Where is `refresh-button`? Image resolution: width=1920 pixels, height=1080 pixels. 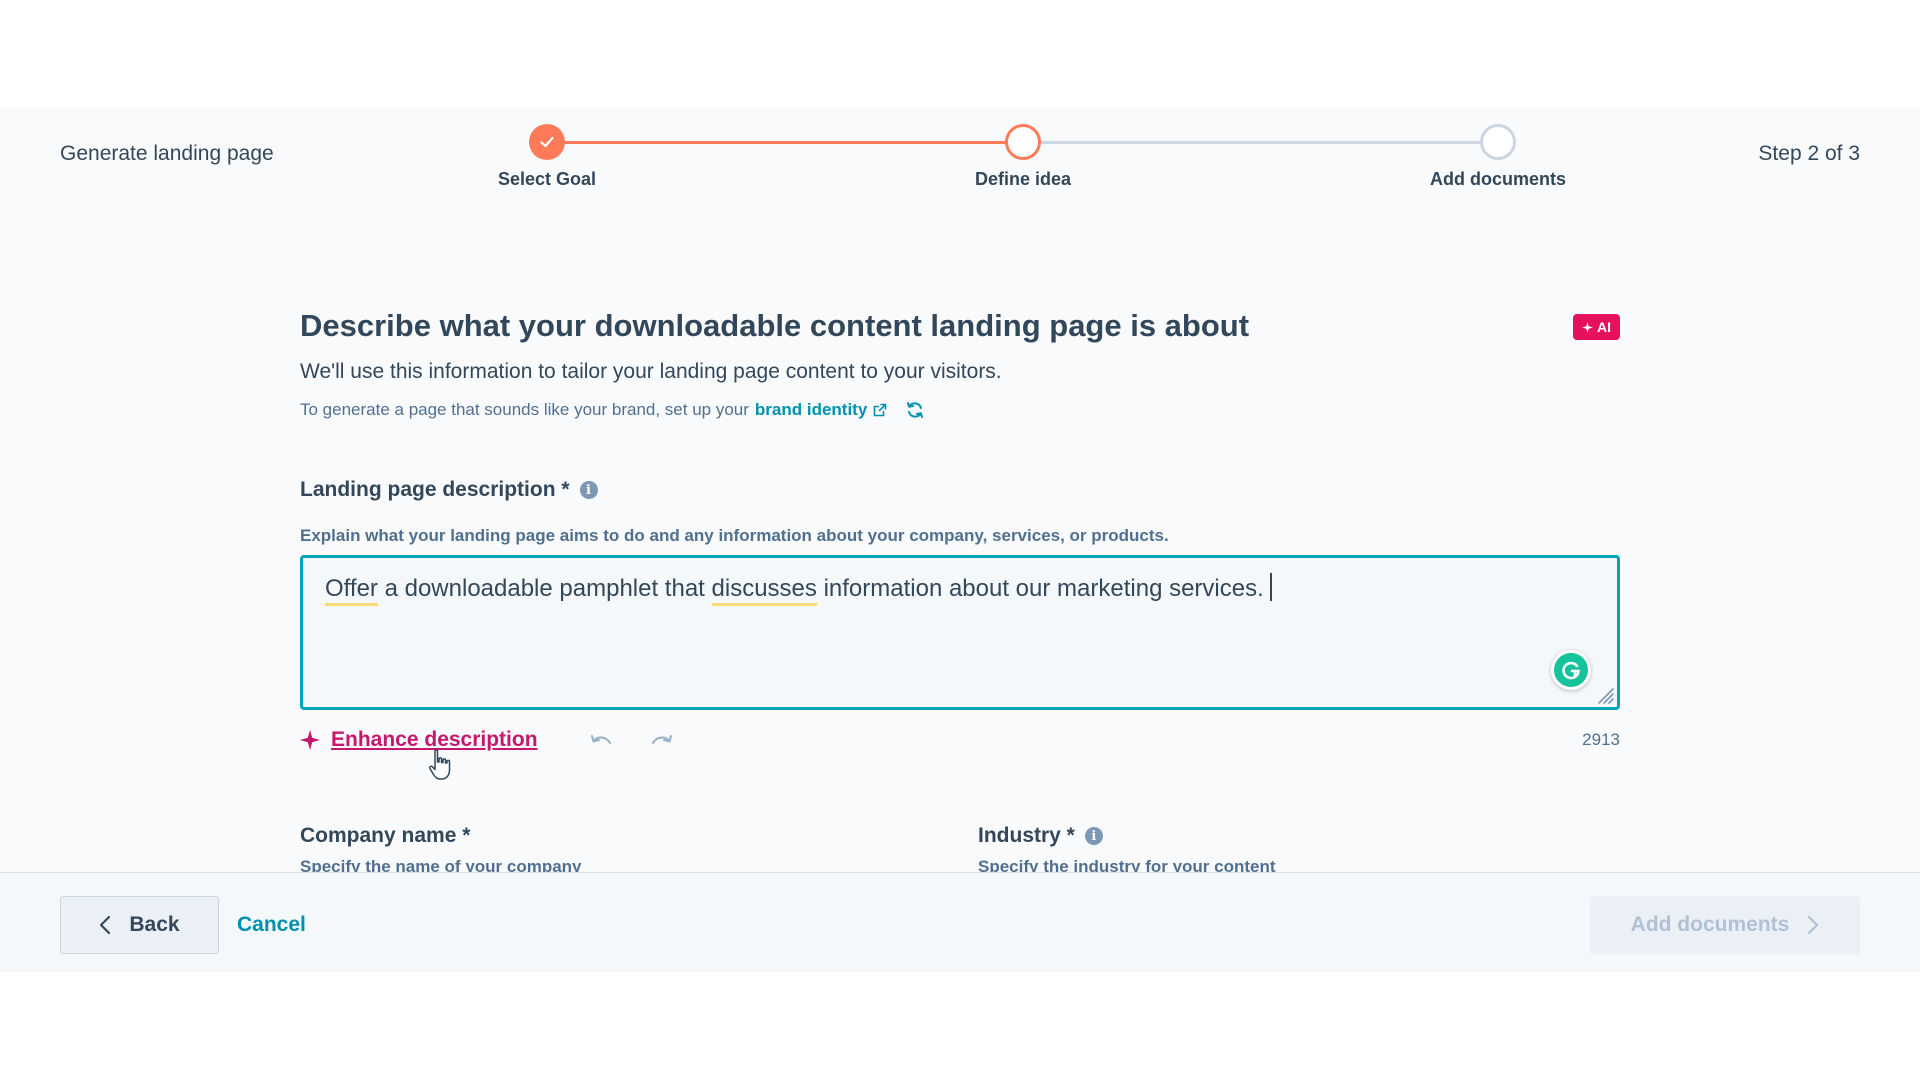
refresh-button is located at coordinates (915, 410).